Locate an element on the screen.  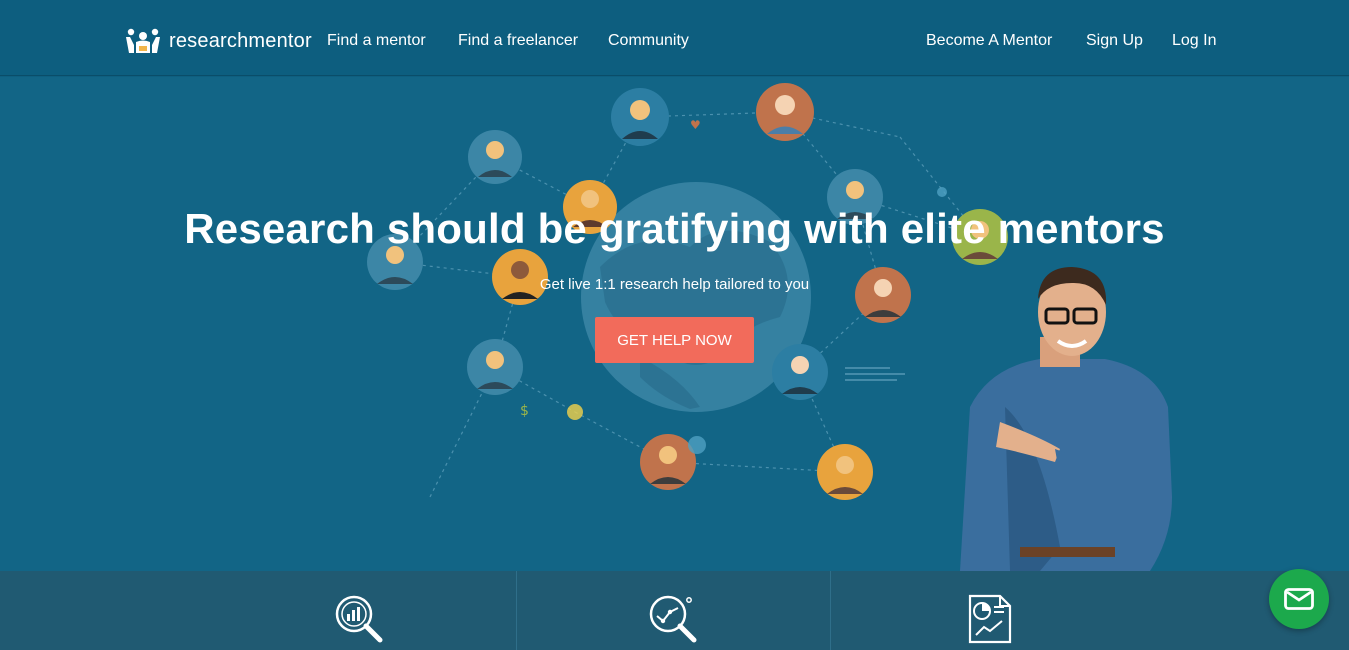
magnifier-chart-icon is located at coordinates (359, 619).